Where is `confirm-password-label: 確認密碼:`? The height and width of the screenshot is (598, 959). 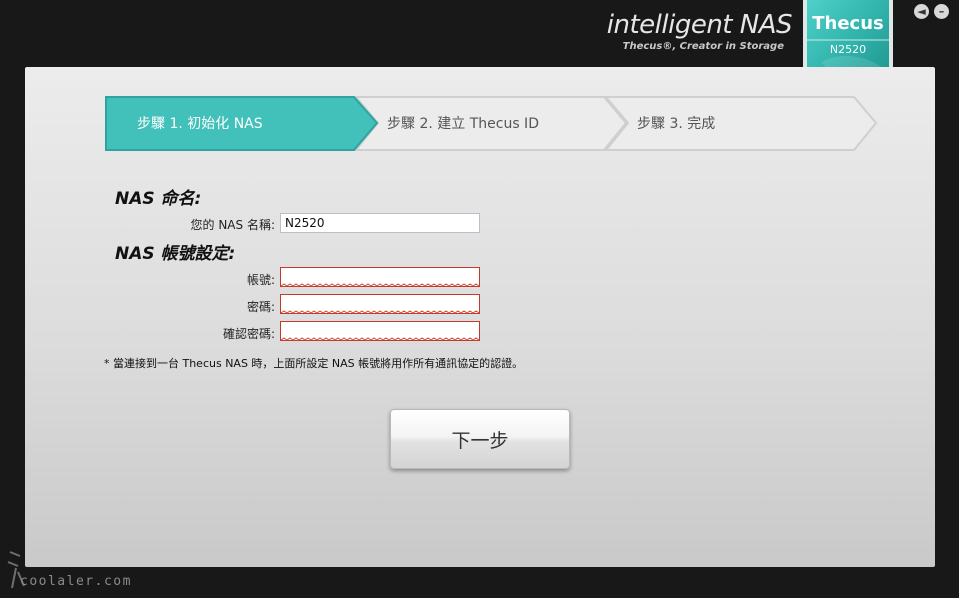
confirm-password-label: 確認密碼: is located at coordinates (248, 334).